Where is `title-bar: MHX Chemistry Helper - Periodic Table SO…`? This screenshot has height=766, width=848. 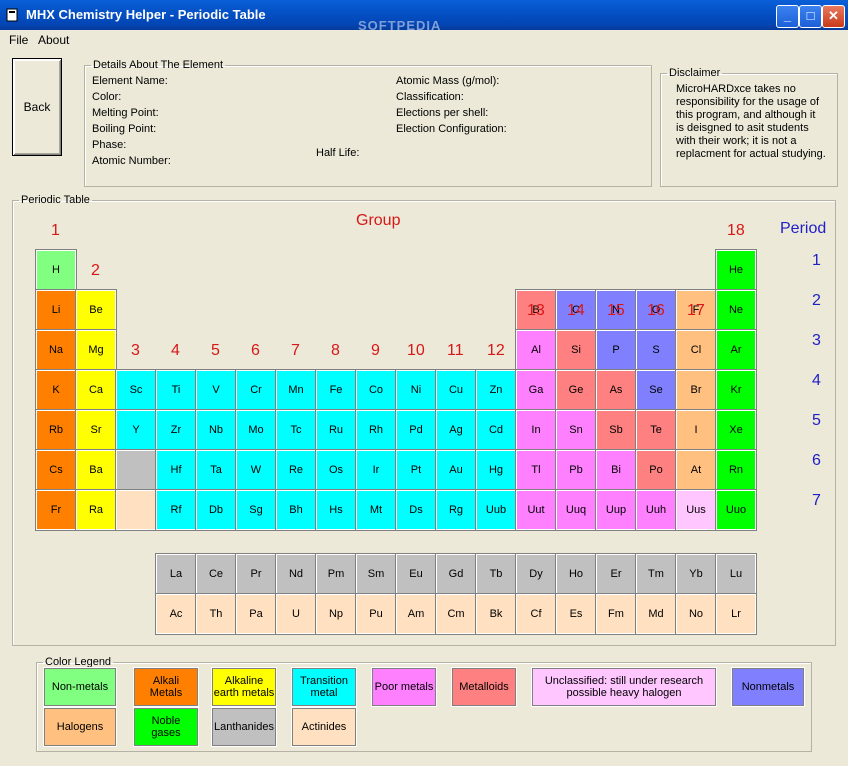
title-bar: MHX Chemistry Helper - Periodic Table SO… is located at coordinates (424, 16).